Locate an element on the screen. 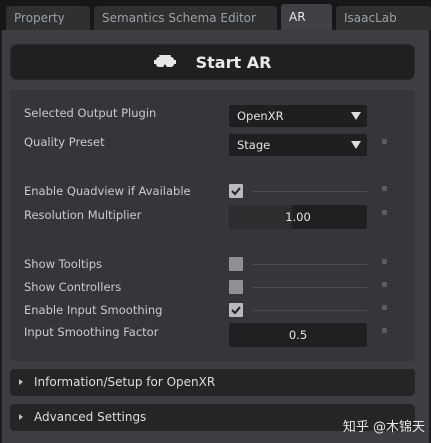  output-plugin-value: OpenXR is located at coordinates (260, 116).